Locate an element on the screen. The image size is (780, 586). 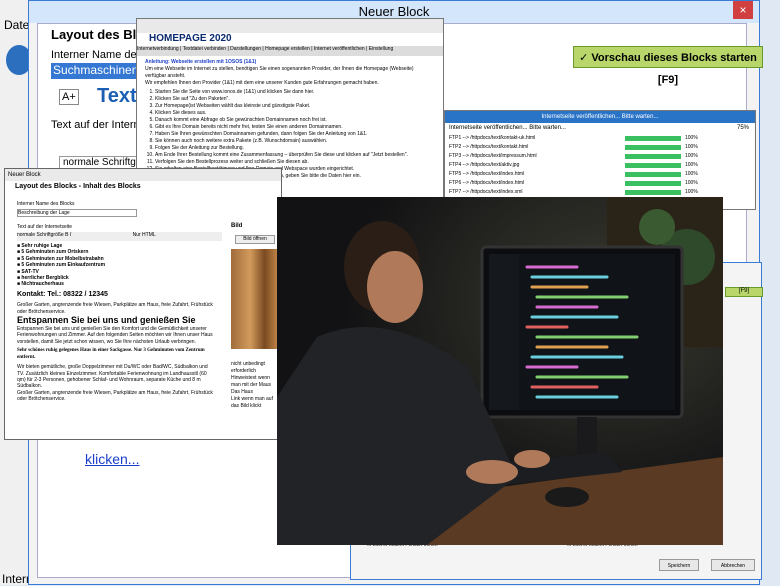
internal-name-label: Interner Name des is located at coordinates (97, 55).